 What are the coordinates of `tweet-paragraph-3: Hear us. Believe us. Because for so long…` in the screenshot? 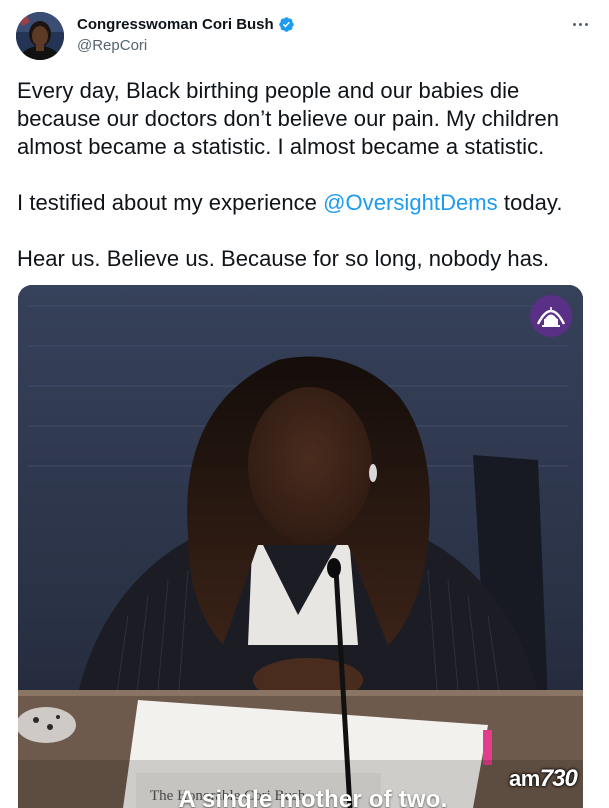 It's located at (283, 258).